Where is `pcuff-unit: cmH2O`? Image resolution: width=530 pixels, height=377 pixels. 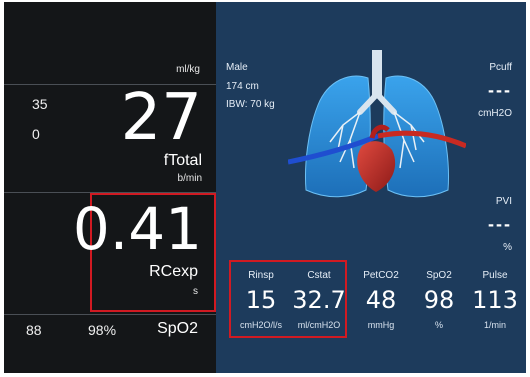 pcuff-unit: cmH2O is located at coordinates (495, 113).